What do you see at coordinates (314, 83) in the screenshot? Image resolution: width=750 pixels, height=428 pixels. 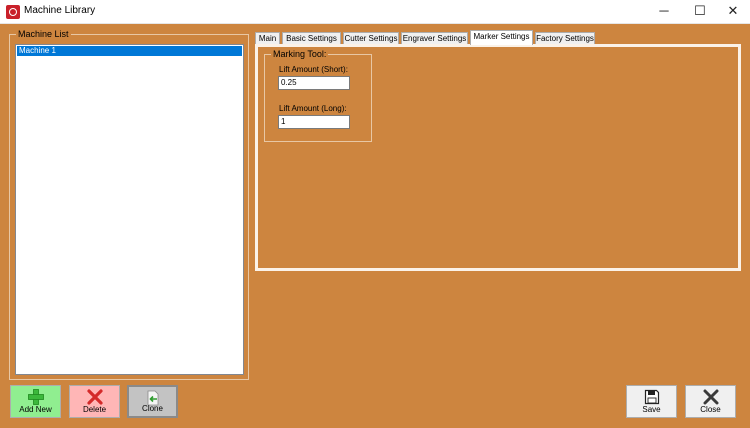 I see `lift-short-input: 0.25` at bounding box center [314, 83].